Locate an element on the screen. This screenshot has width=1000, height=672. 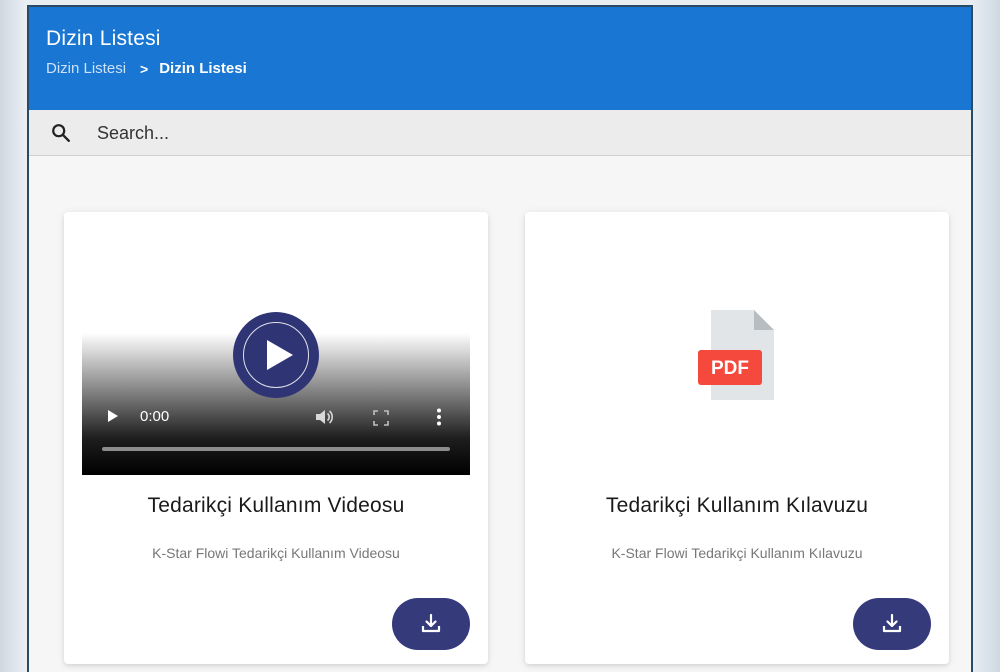
breadcrumb-parent-link: Dizin Listesi is located at coordinates (86, 68).